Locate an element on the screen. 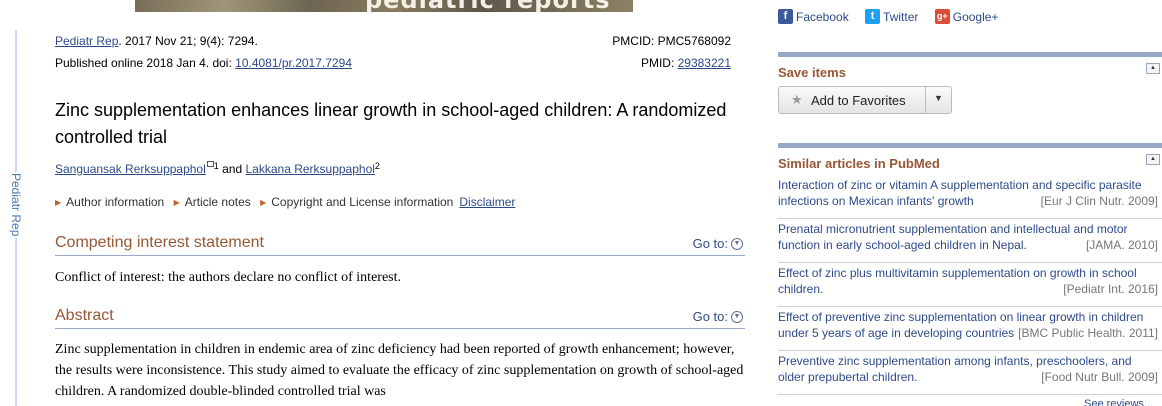  twitter-link: Twitter is located at coordinates (900, 17).